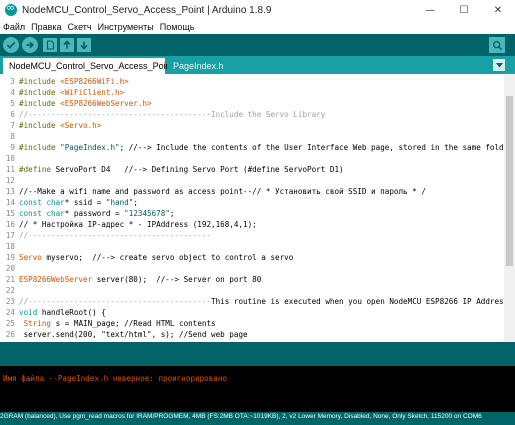  I want to click on save-button, so click(84, 45).